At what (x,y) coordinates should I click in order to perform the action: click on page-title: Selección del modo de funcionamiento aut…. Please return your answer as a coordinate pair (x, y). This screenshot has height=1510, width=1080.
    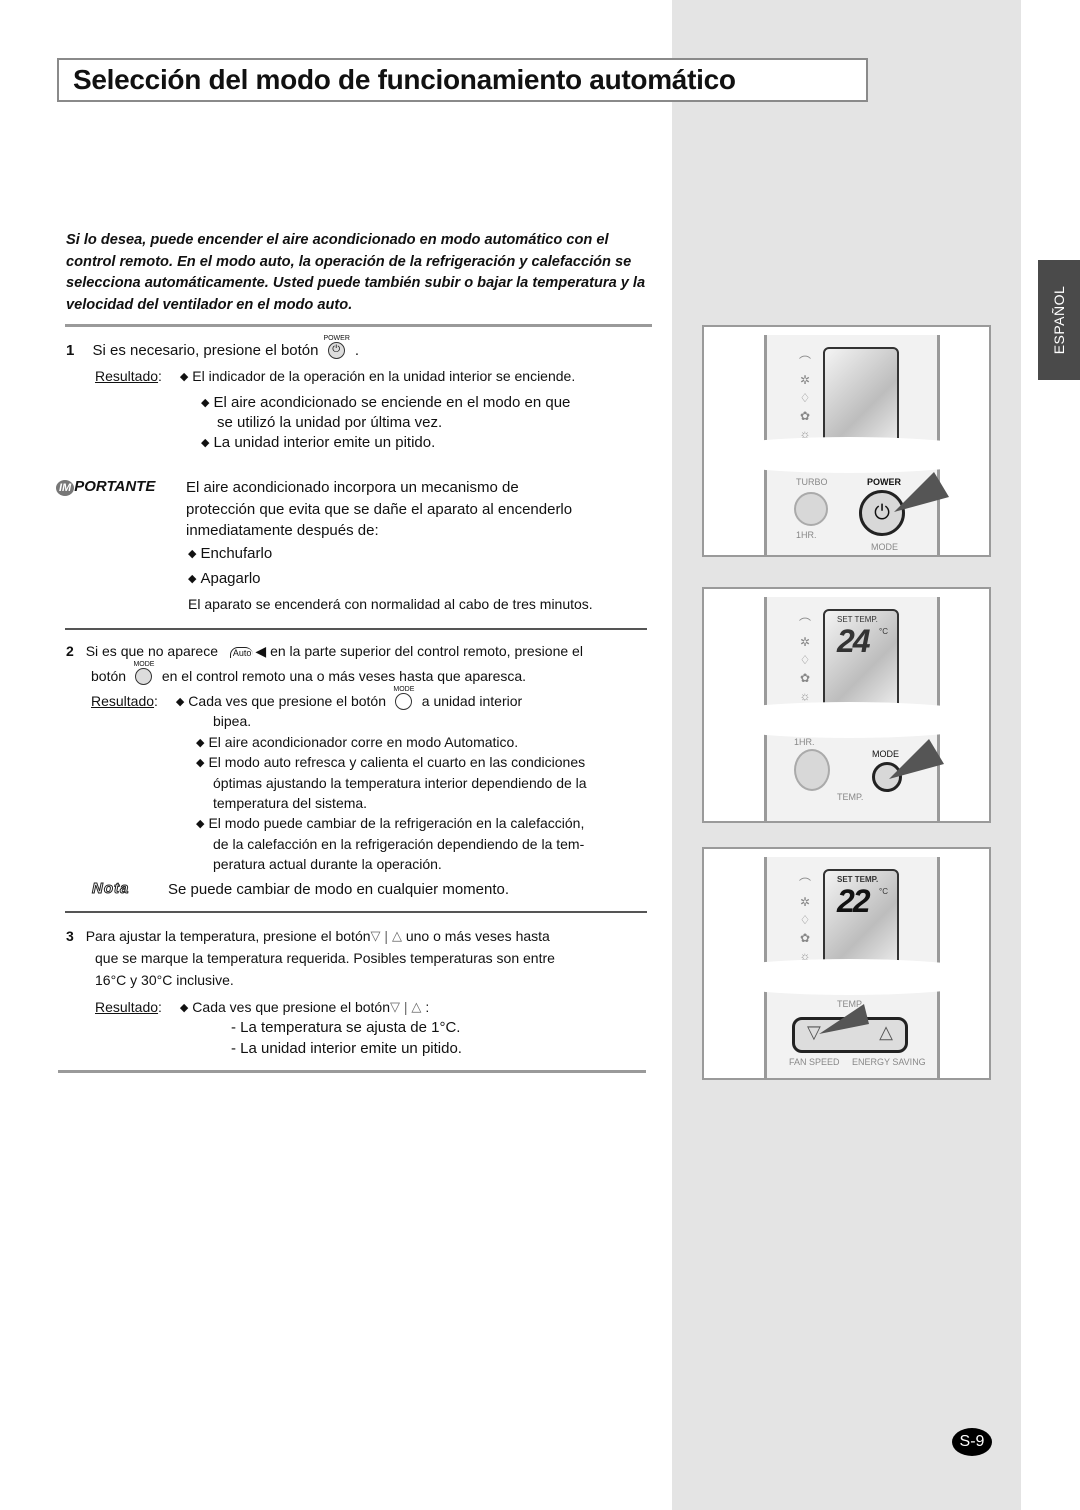
    Looking at the image, I should click on (404, 79).